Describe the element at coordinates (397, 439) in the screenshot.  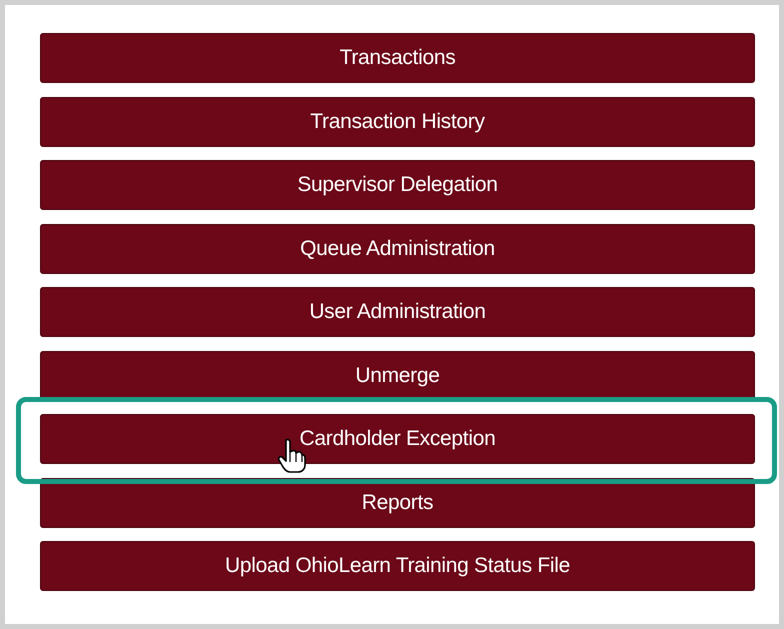
I see `menu-button: Cardholder Exception` at that location.